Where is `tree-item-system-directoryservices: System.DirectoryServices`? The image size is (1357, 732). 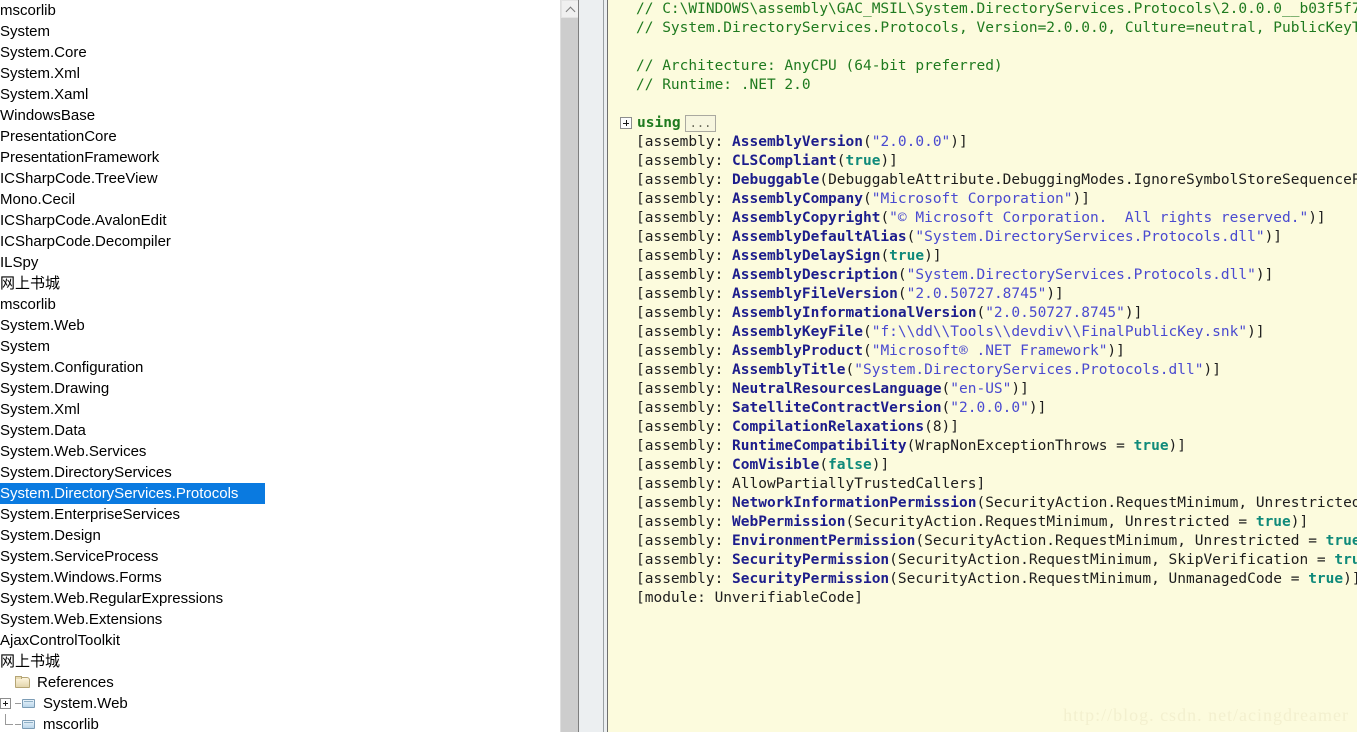 tree-item-system-directoryservices: System.DirectoryServices is located at coordinates (289, 472).